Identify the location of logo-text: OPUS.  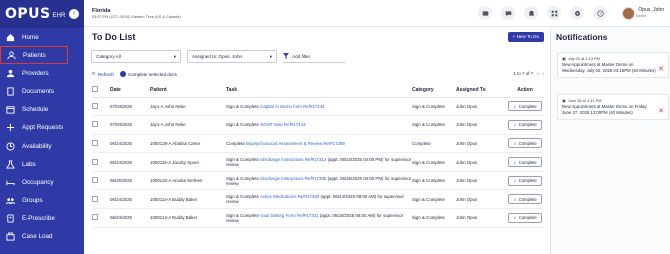
(28, 14).